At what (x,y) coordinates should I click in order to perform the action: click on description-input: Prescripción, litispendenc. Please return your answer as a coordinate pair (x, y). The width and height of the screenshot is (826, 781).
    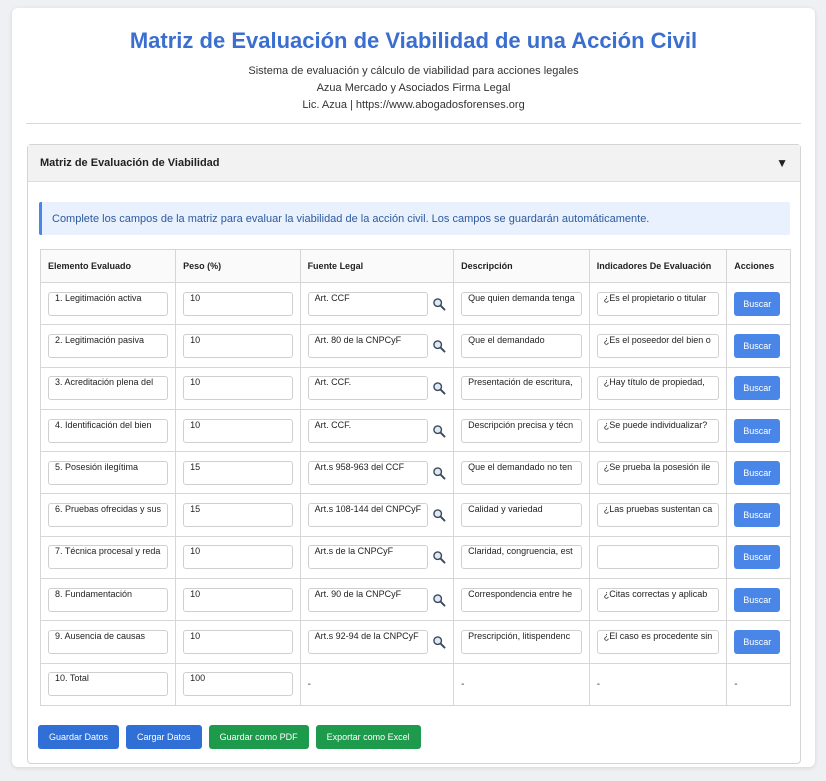
    Looking at the image, I should click on (521, 642).